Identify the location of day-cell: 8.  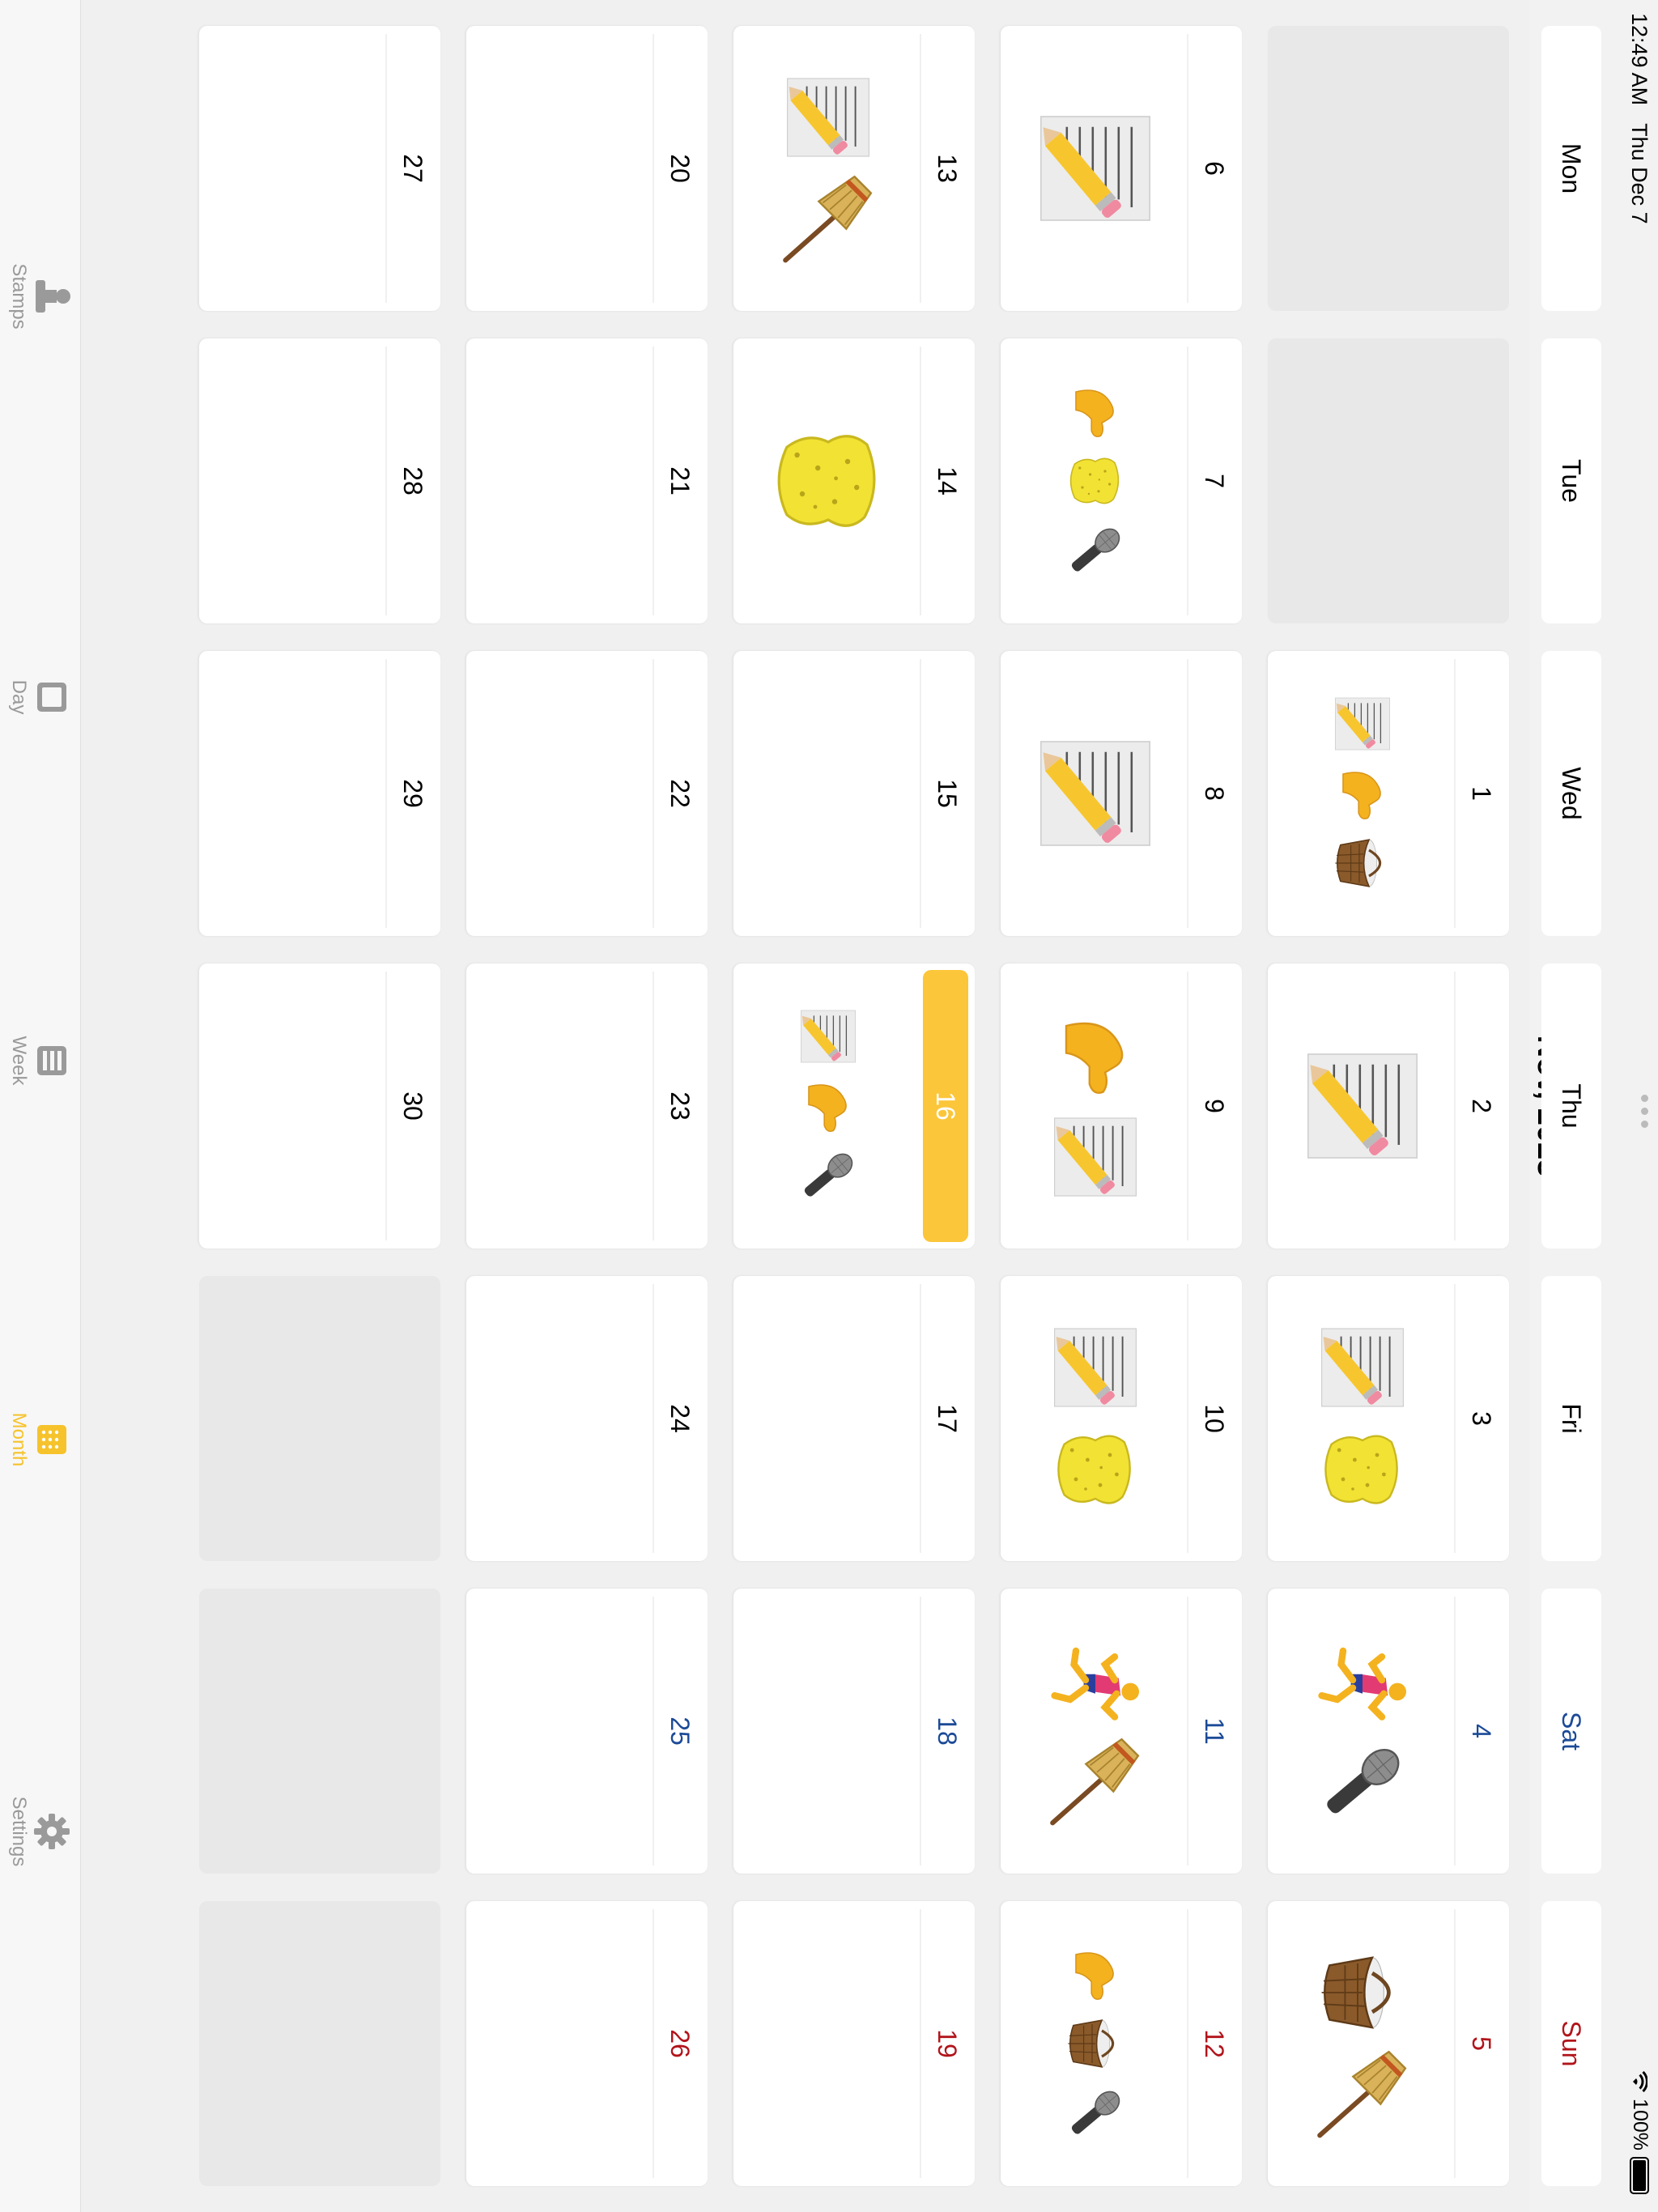
(1121, 794).